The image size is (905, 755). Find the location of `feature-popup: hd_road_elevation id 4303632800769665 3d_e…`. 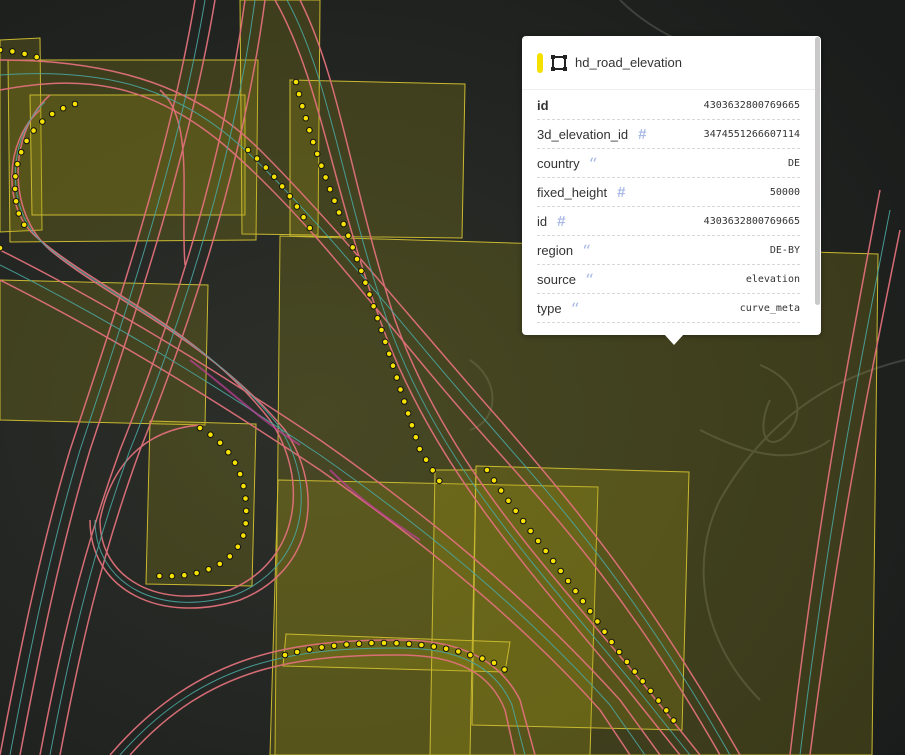

feature-popup: hd_road_elevation id 4303632800769665 3d_e… is located at coordinates (671, 185).